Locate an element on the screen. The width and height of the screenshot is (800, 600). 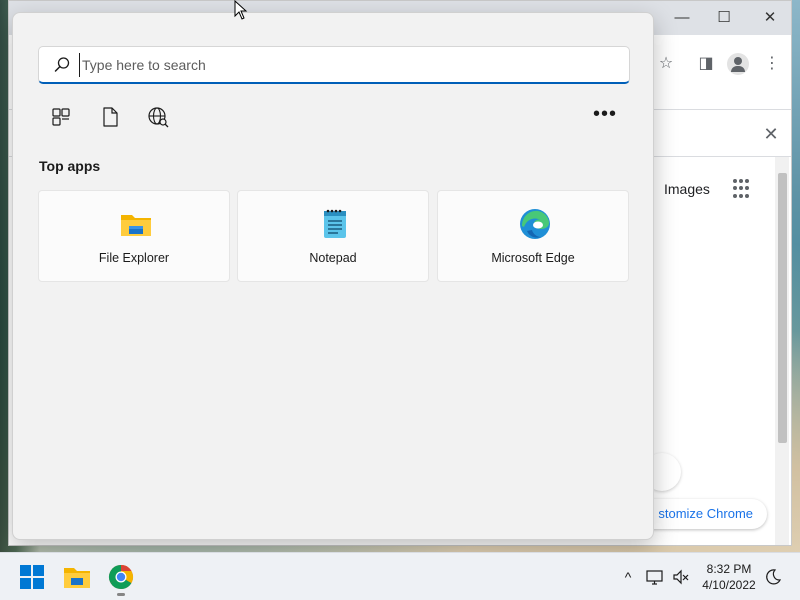
web-filter-icon is located at coordinates (158, 117).